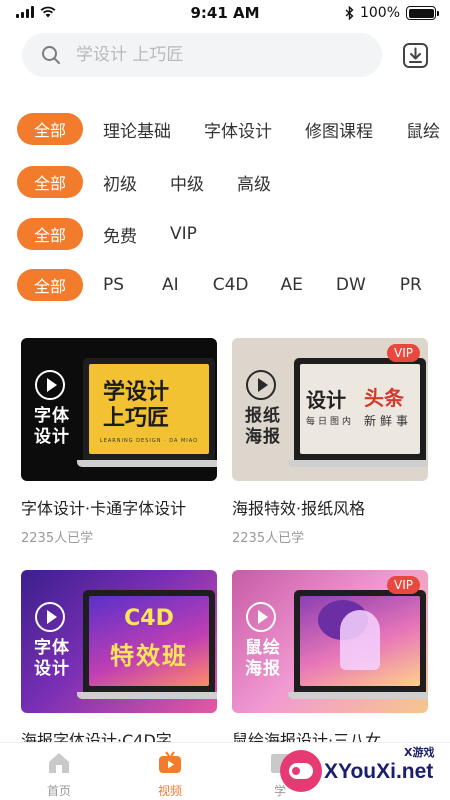 The width and height of the screenshot is (450, 800). What do you see at coordinates (263, 658) in the screenshot?
I see `thumbnail-label: 鼠绘海报` at bounding box center [263, 658].